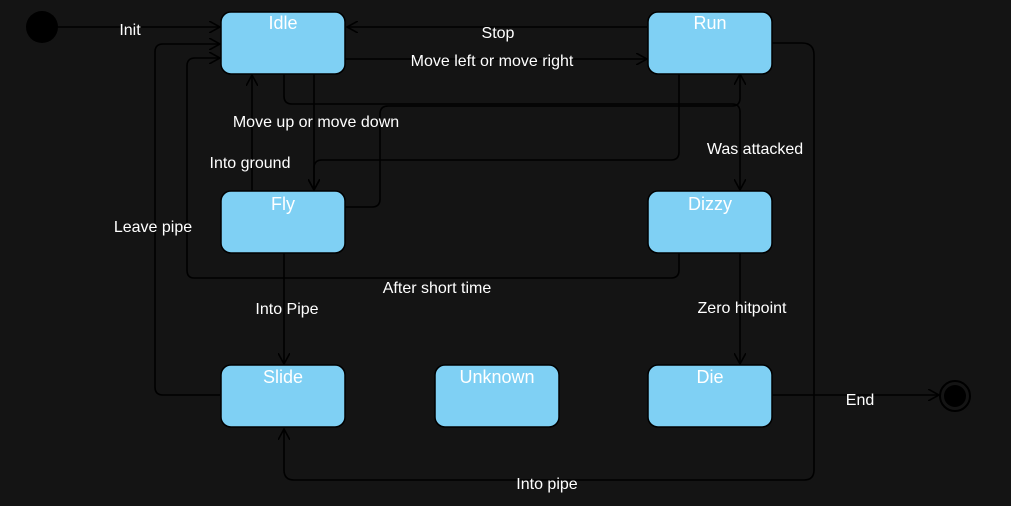  I want to click on label-was-attacked: Was attacked, so click(755, 149).